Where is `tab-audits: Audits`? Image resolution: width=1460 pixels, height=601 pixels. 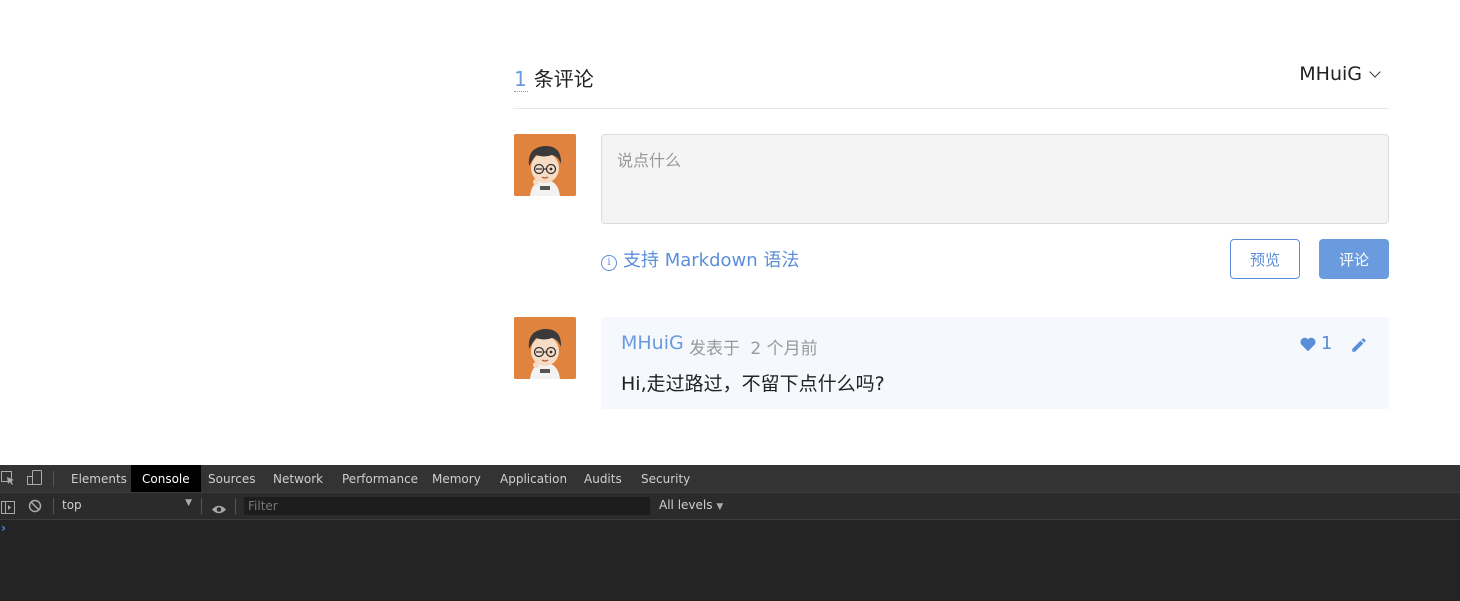 tab-audits: Audits is located at coordinates (603, 478).